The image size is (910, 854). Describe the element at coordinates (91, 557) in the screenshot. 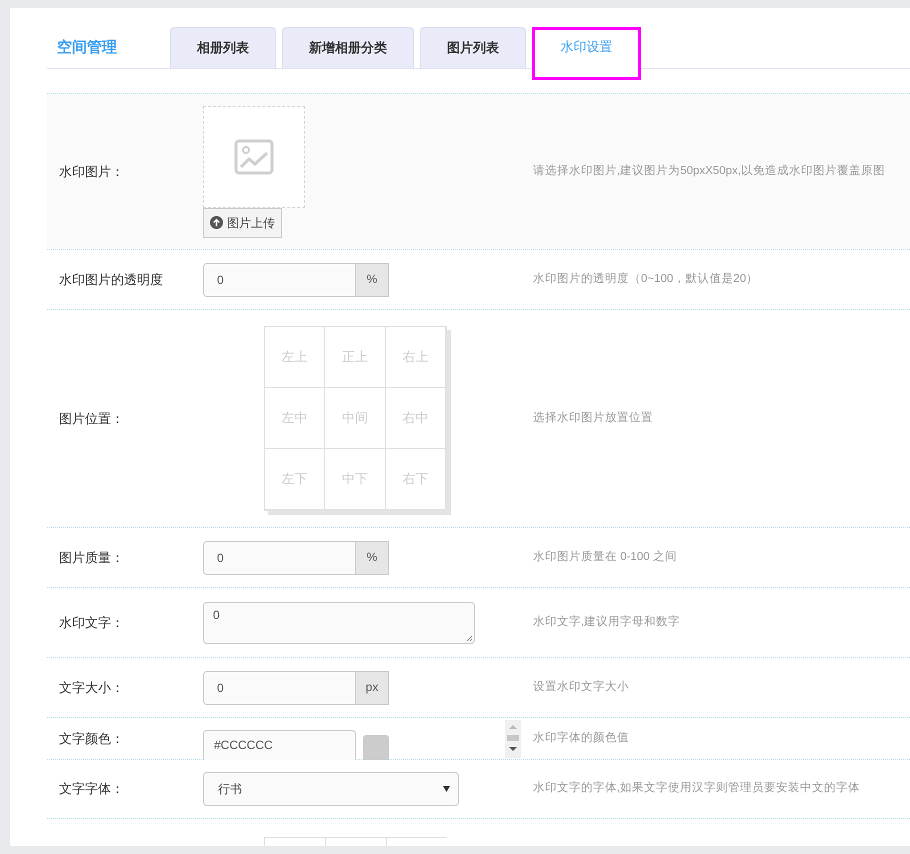

I see `field-label: 图片质量：` at that location.